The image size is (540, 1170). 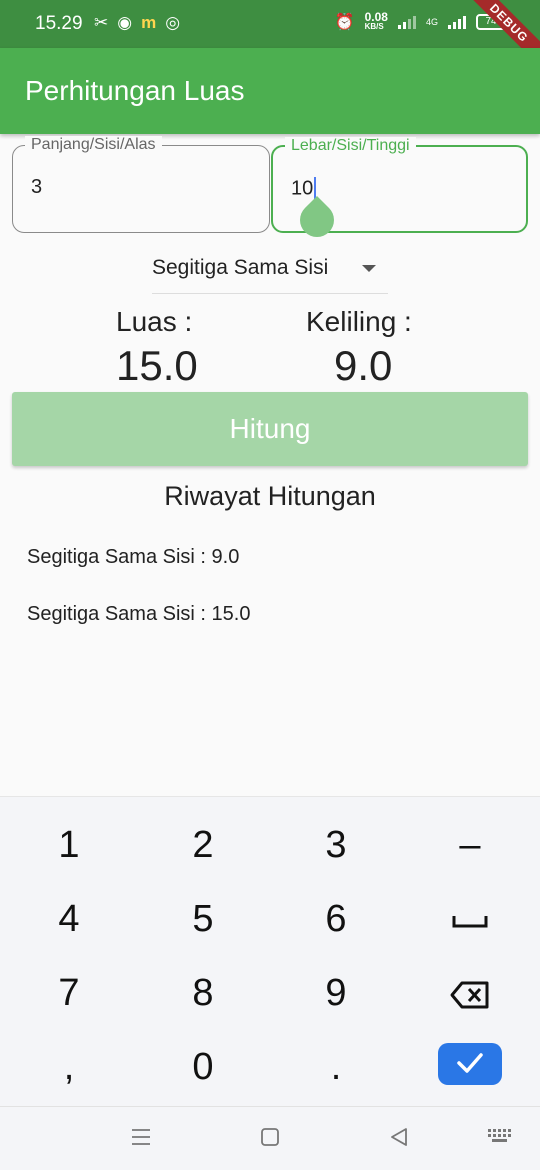 I want to click on space-key, so click(x=470, y=919).